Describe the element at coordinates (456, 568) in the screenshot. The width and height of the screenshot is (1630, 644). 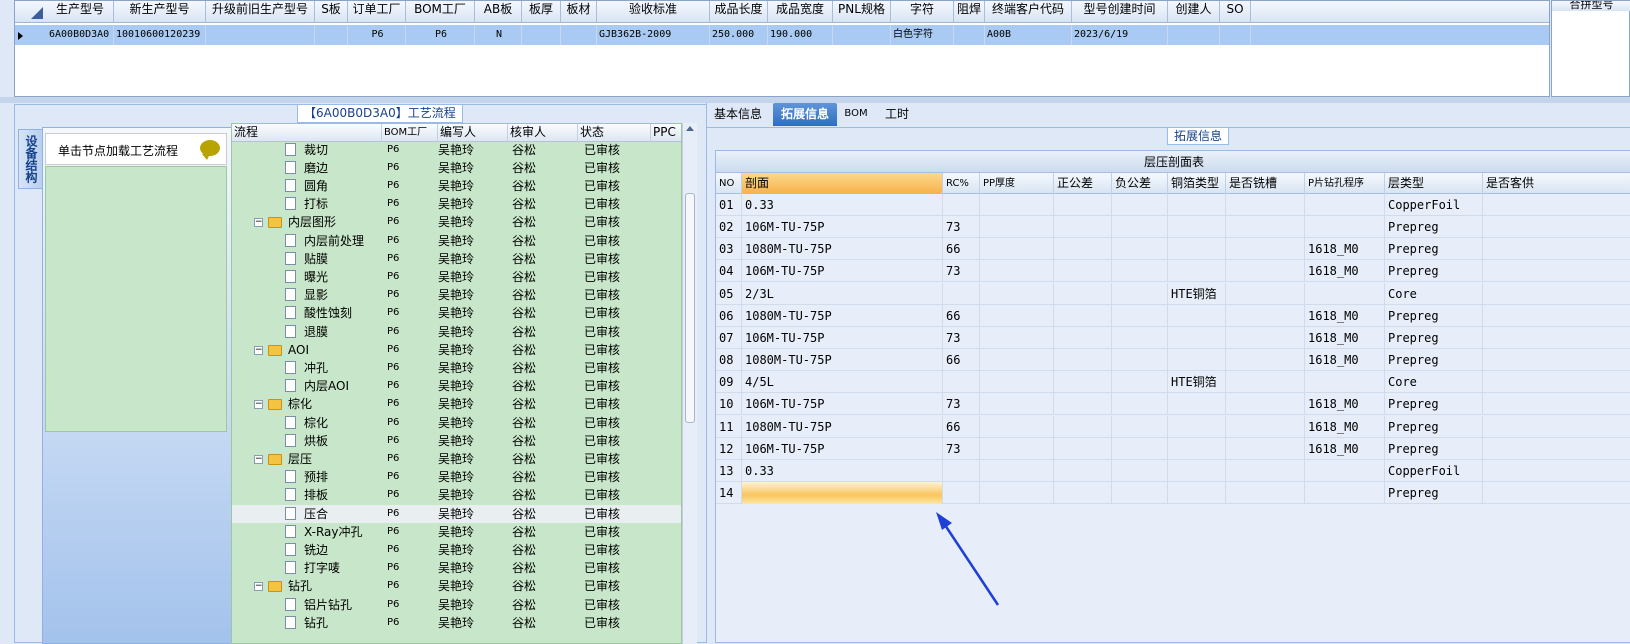
I see `tree-row: 打字唛 P6 吴艳玲 谷松 已审核` at that location.